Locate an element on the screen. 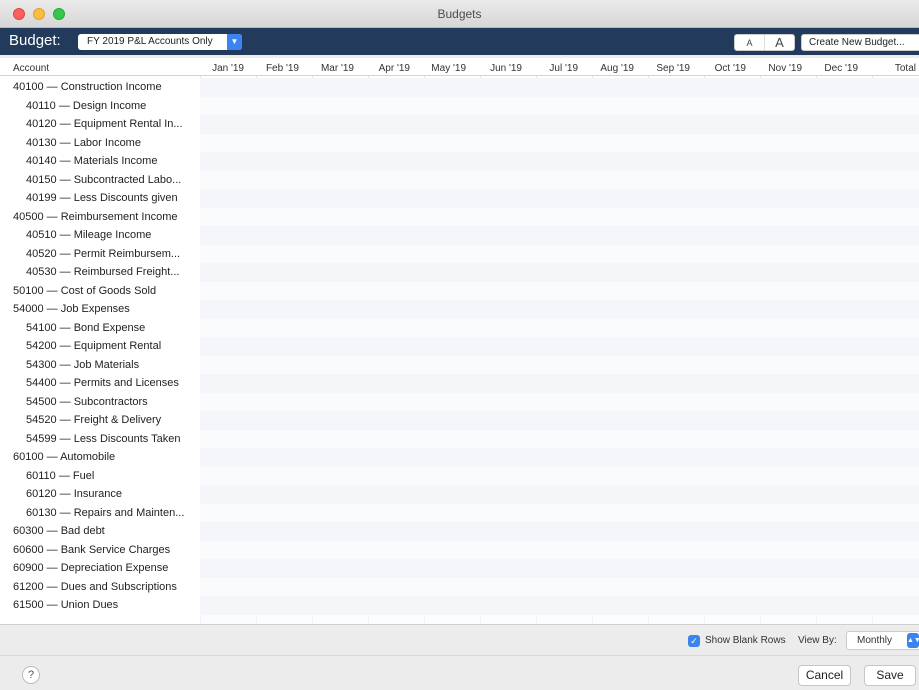 The width and height of the screenshot is (919, 690). account-row: 40110 — Design Income is located at coordinates (459, 105).